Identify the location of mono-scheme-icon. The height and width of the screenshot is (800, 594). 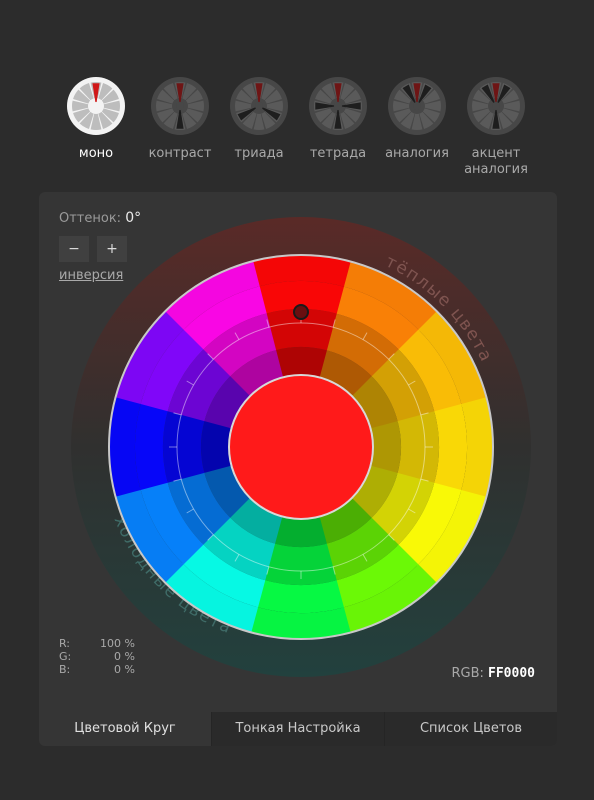
(96, 106).